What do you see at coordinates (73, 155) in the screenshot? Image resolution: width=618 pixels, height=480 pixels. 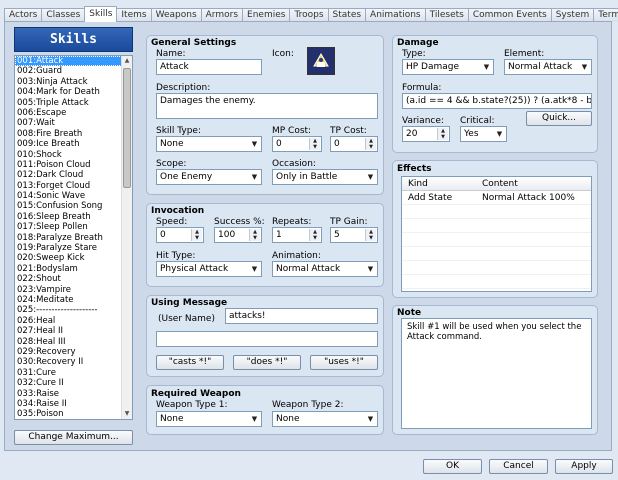 I see `list-item: 010:Shock` at bounding box center [73, 155].